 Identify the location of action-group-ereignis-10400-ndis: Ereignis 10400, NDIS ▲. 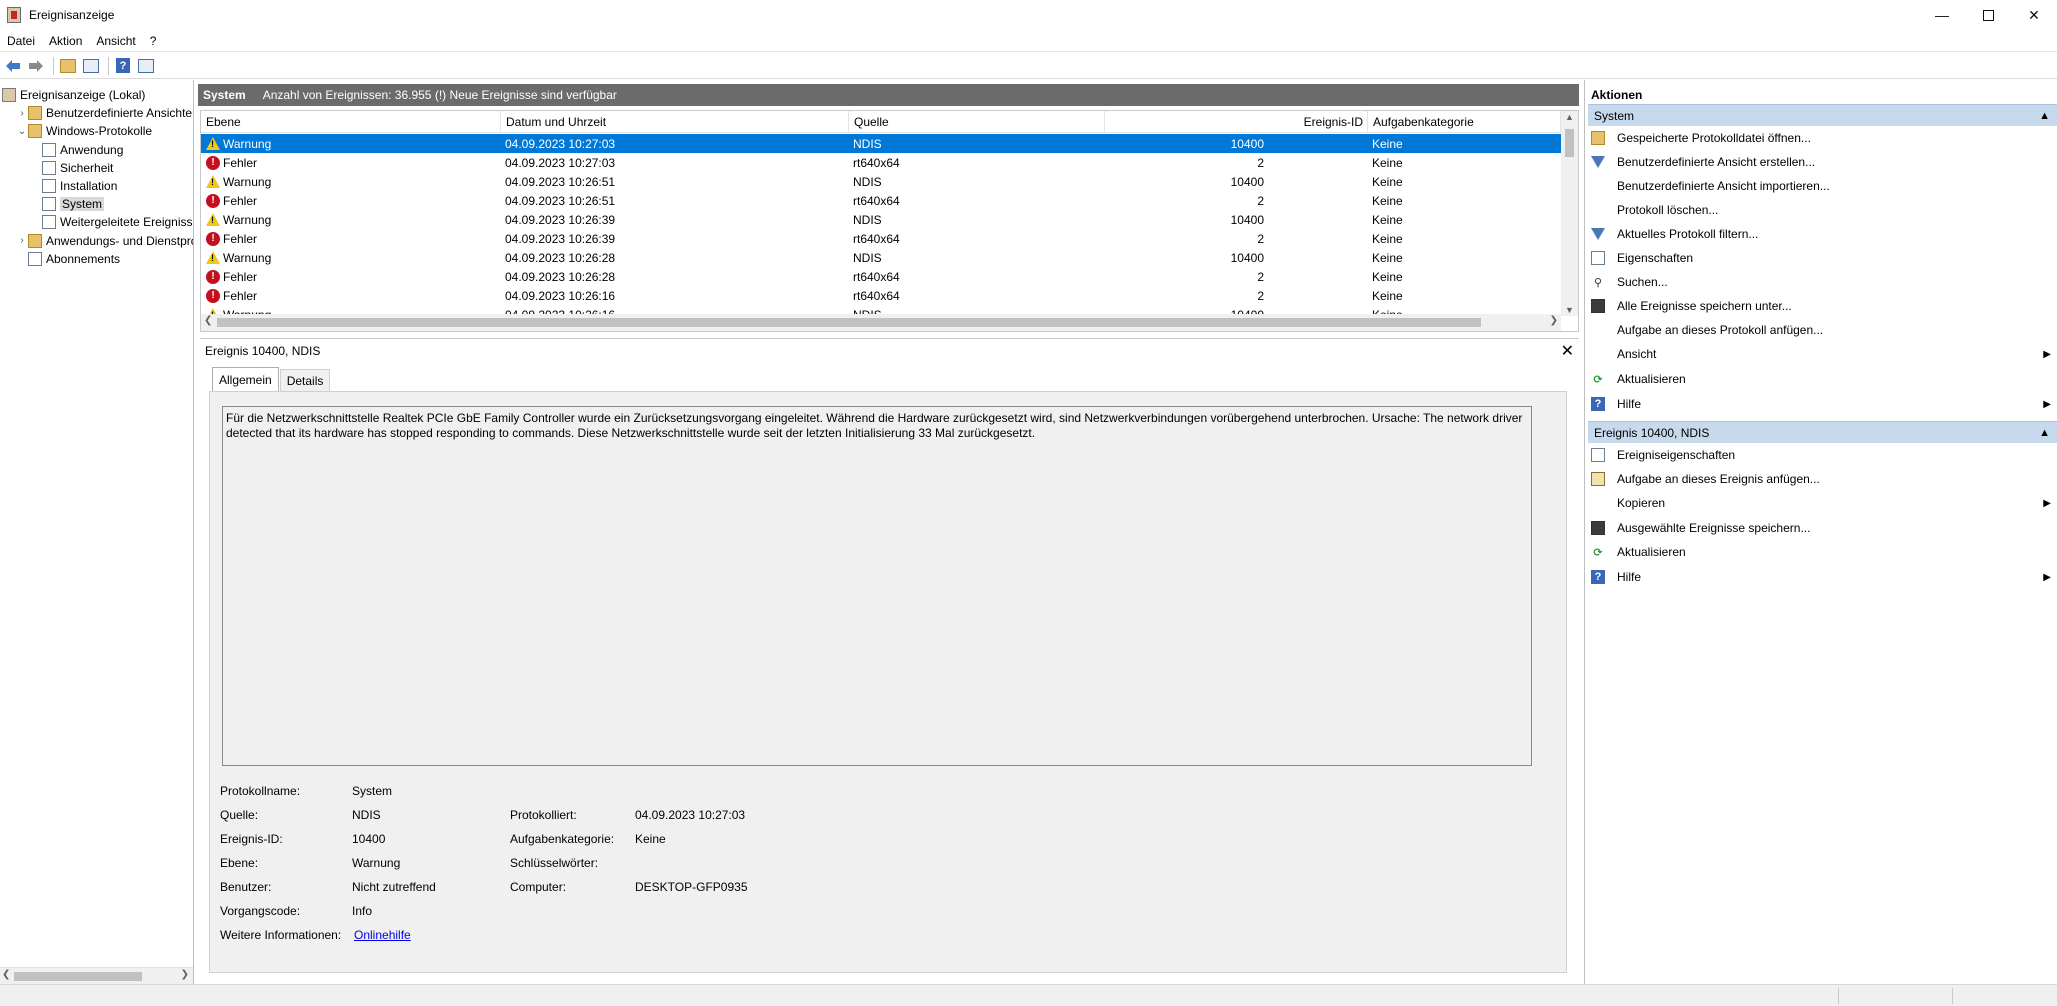
(1822, 432).